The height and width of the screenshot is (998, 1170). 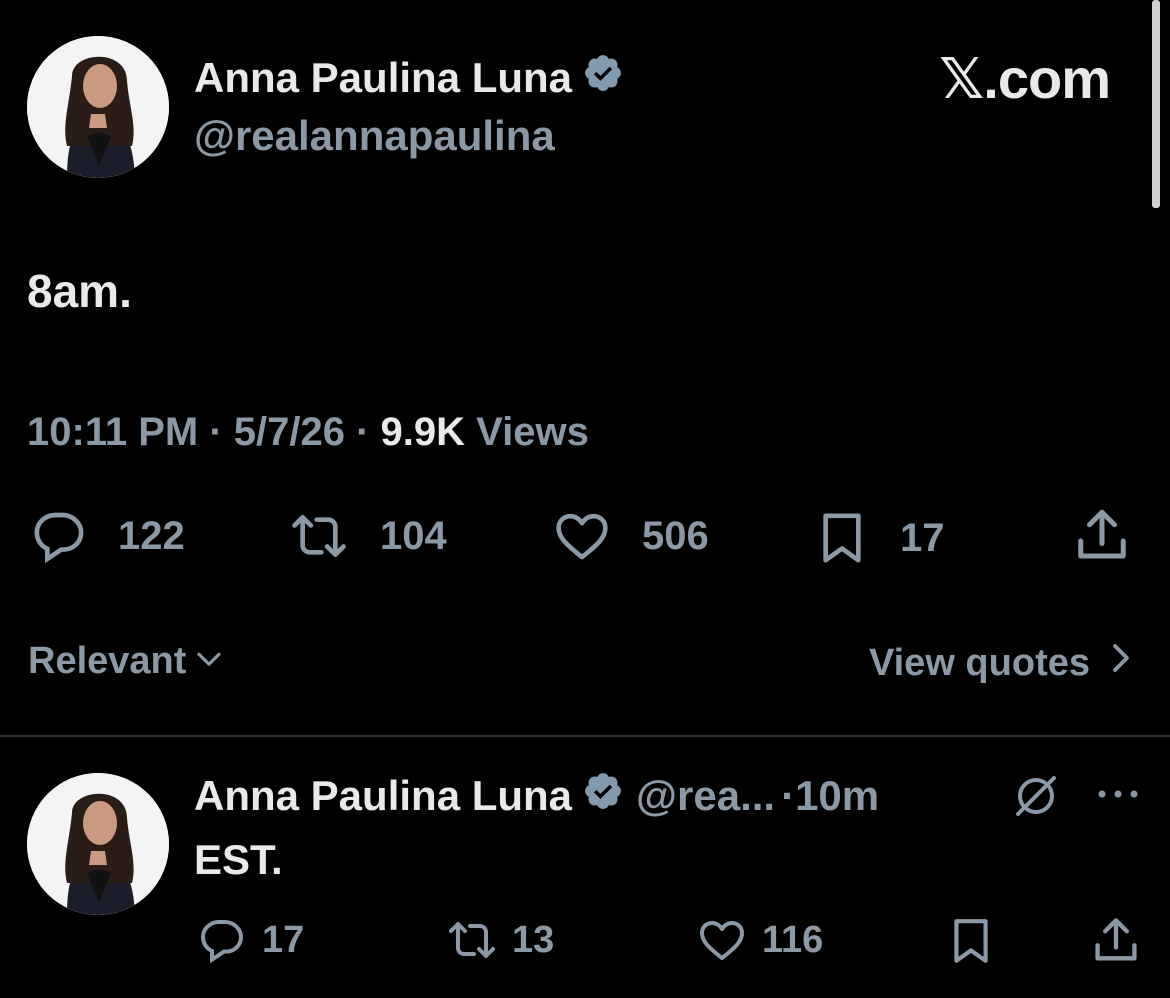 I want to click on reply-repost-button: 13, so click(x=498, y=940).